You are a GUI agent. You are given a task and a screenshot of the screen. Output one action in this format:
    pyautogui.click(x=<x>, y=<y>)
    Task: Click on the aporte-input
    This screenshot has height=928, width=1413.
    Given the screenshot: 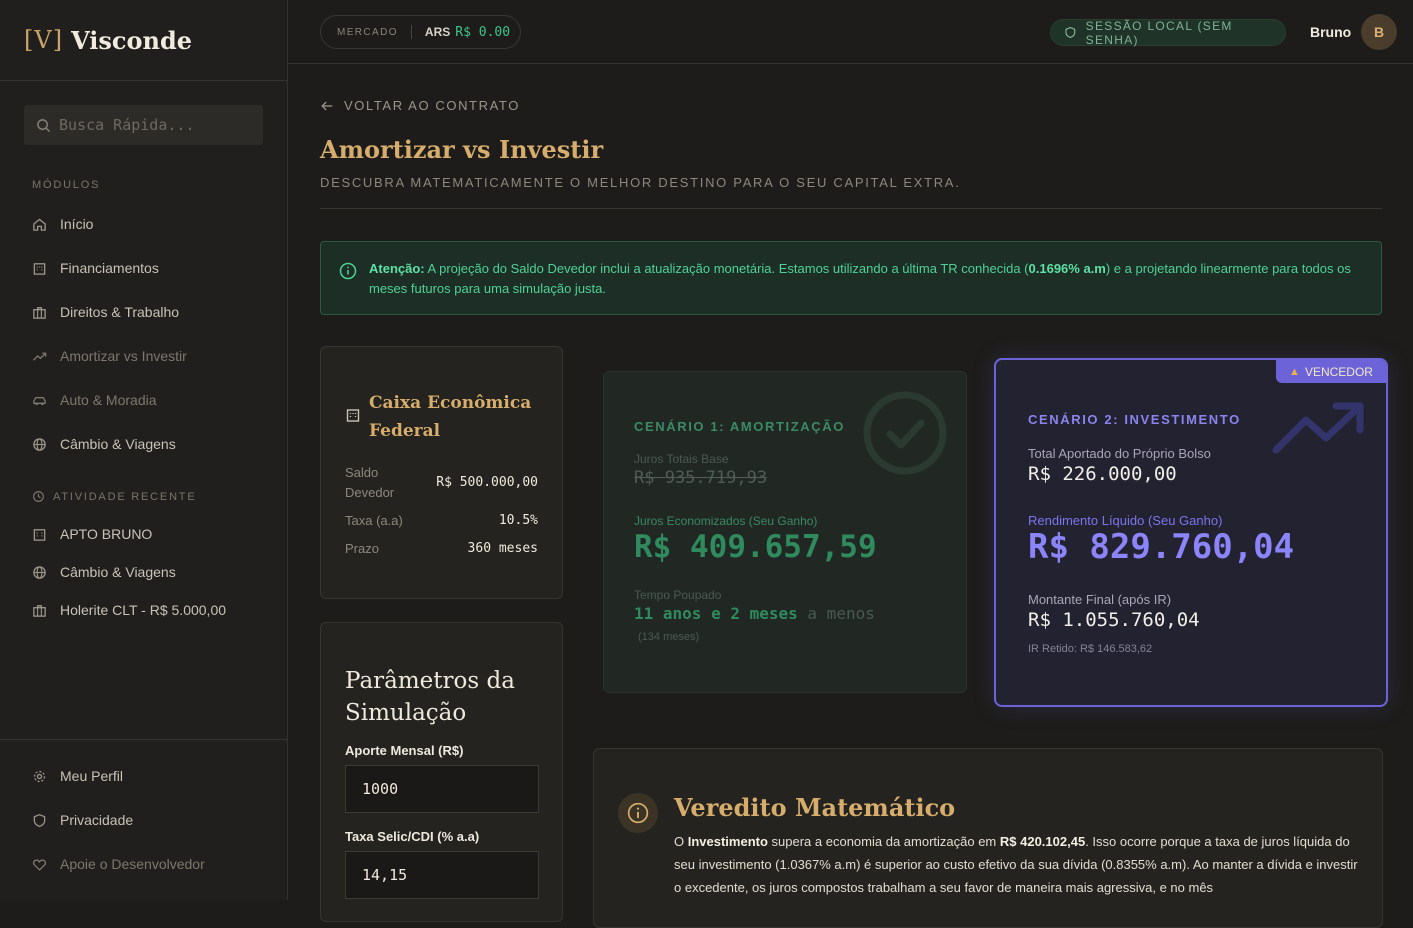 What is the action you would take?
    pyautogui.click(x=442, y=789)
    